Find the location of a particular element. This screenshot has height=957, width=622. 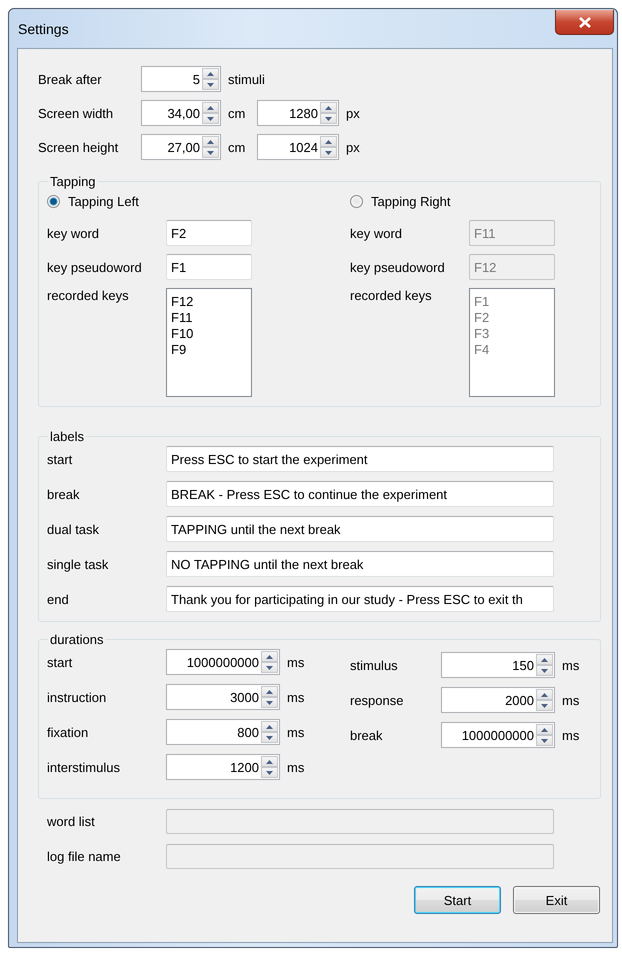

text-field: Thank you for participating in our study - Press ESC to exit th is located at coordinates (360, 599).